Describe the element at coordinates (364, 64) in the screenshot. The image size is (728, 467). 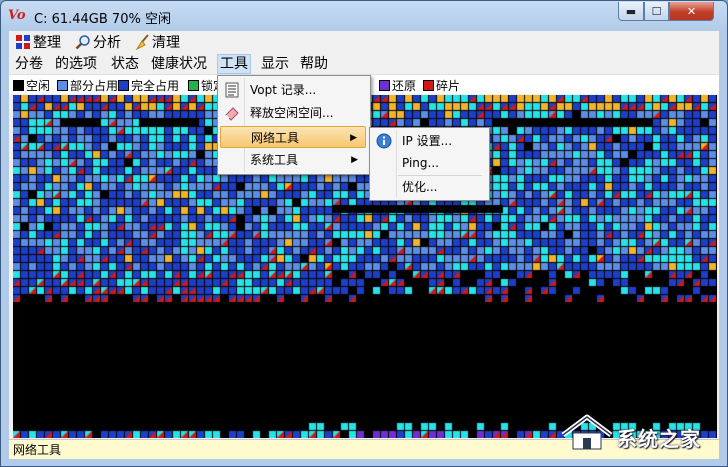
I see `menu-bar: 分卷 的选项 状态 健康状况 工具 显示 帮助` at that location.